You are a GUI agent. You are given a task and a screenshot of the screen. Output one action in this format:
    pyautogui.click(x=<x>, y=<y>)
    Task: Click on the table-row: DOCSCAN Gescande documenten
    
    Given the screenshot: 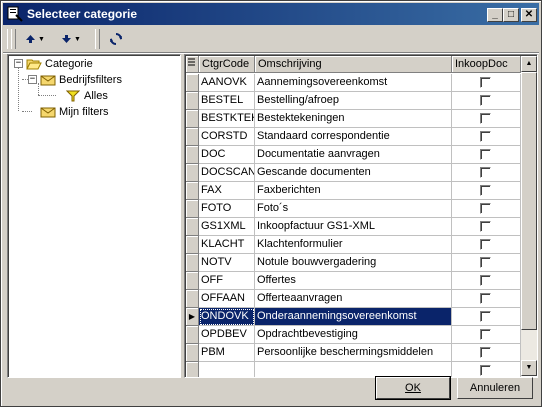 What is the action you would take?
    pyautogui.click(x=353, y=173)
    